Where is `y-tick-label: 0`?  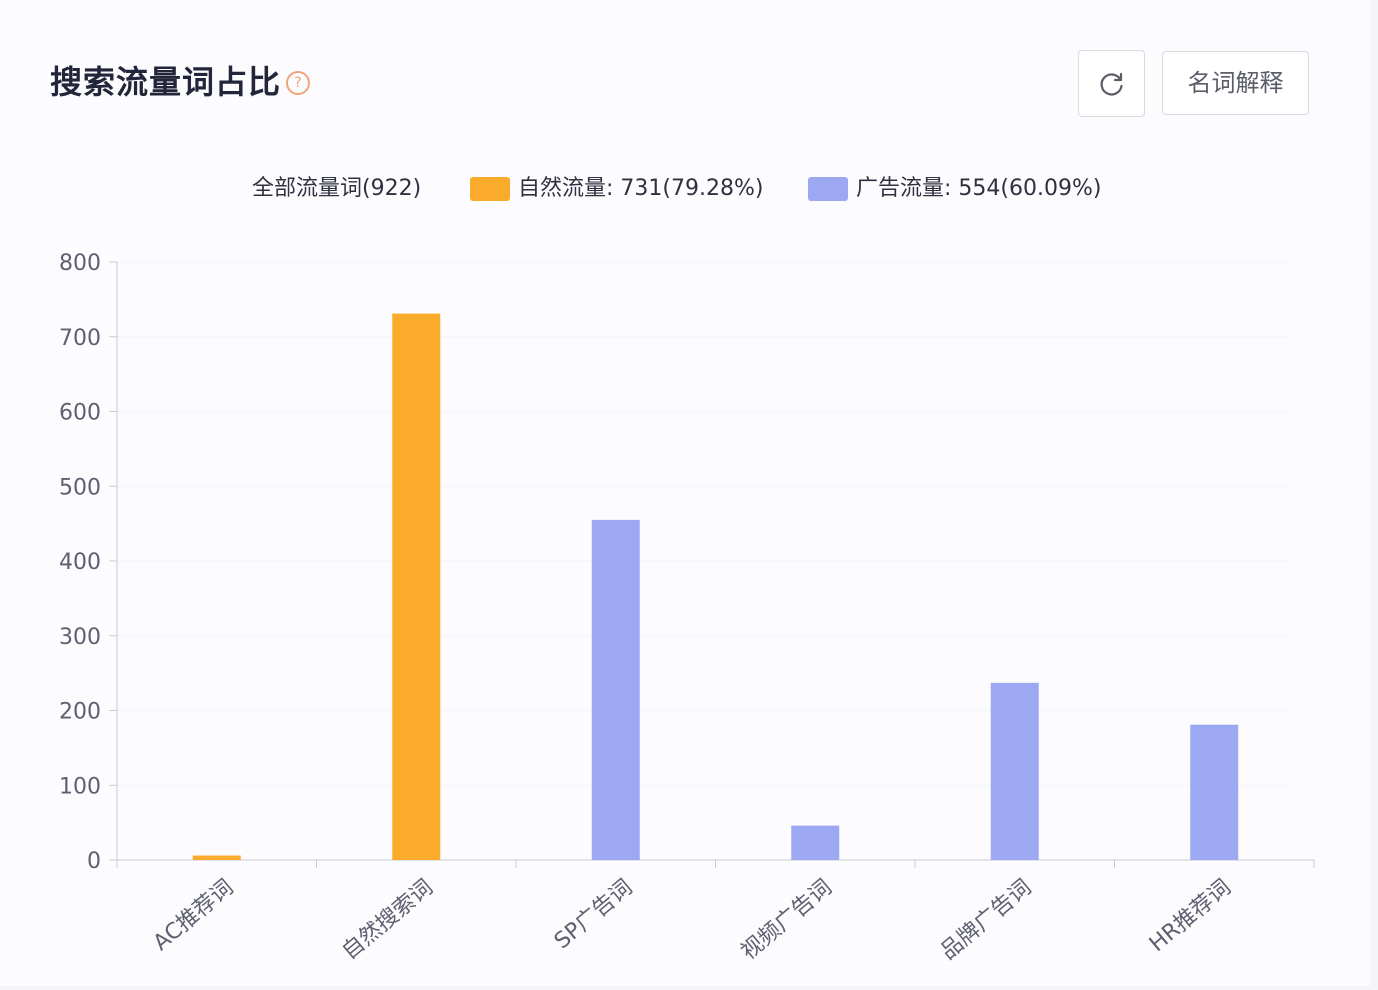 y-tick-label: 0 is located at coordinates (94, 861).